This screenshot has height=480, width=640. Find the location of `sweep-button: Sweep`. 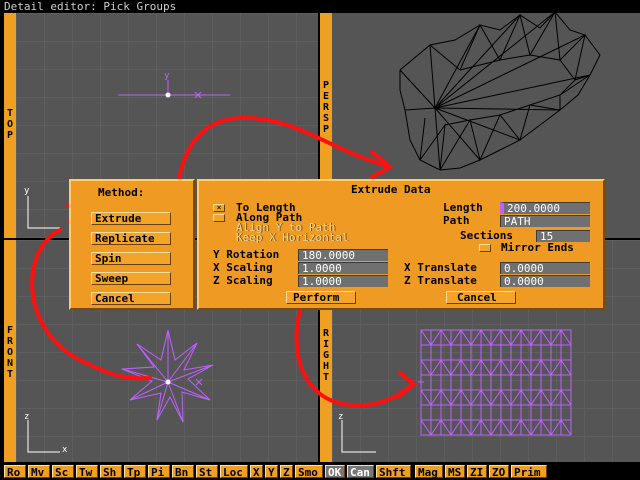

sweep-button: Sweep is located at coordinates (131, 278).